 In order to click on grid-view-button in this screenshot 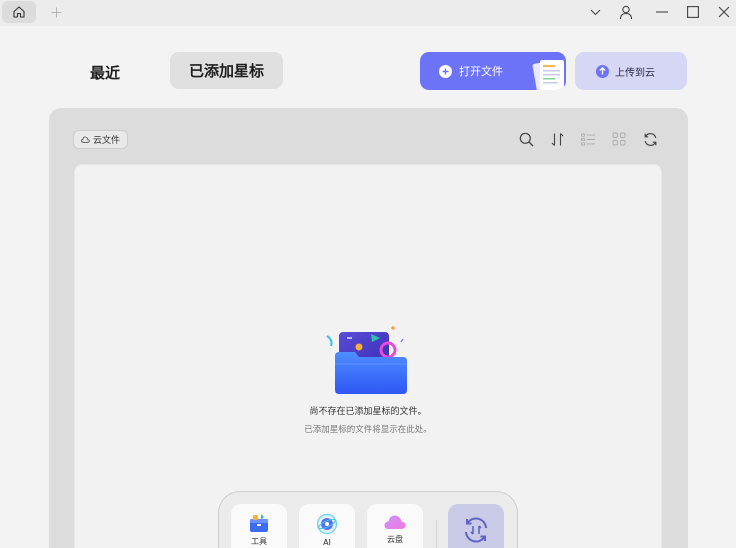, I will do `click(619, 139)`.